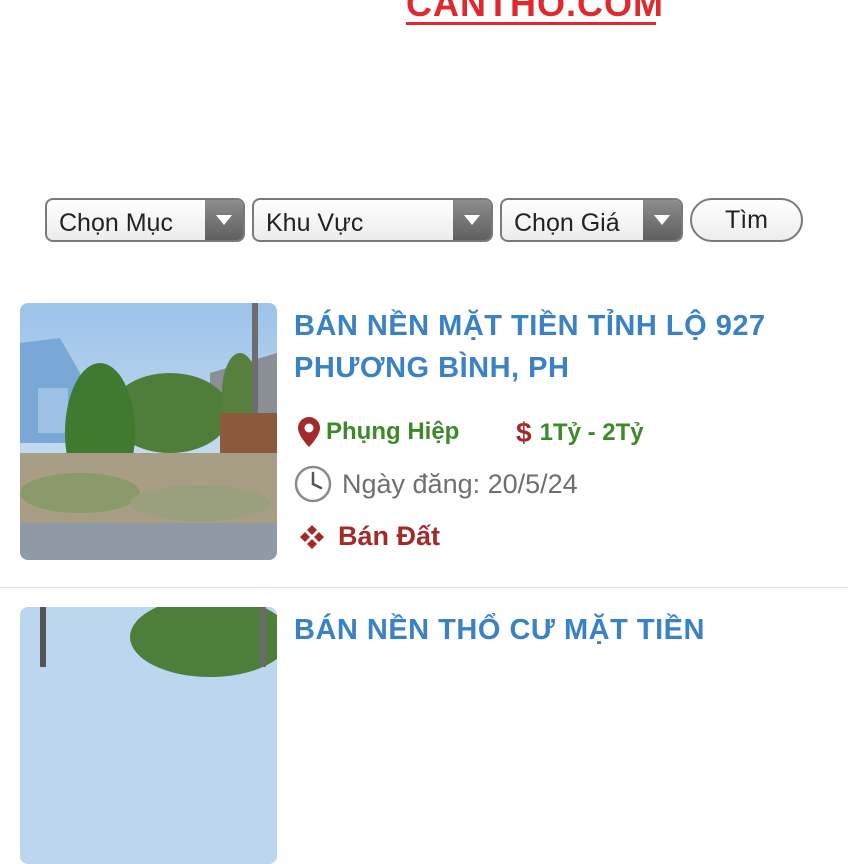  I want to click on listing-price-text: 1Tỷ - 2Tỷ, so click(591, 432).